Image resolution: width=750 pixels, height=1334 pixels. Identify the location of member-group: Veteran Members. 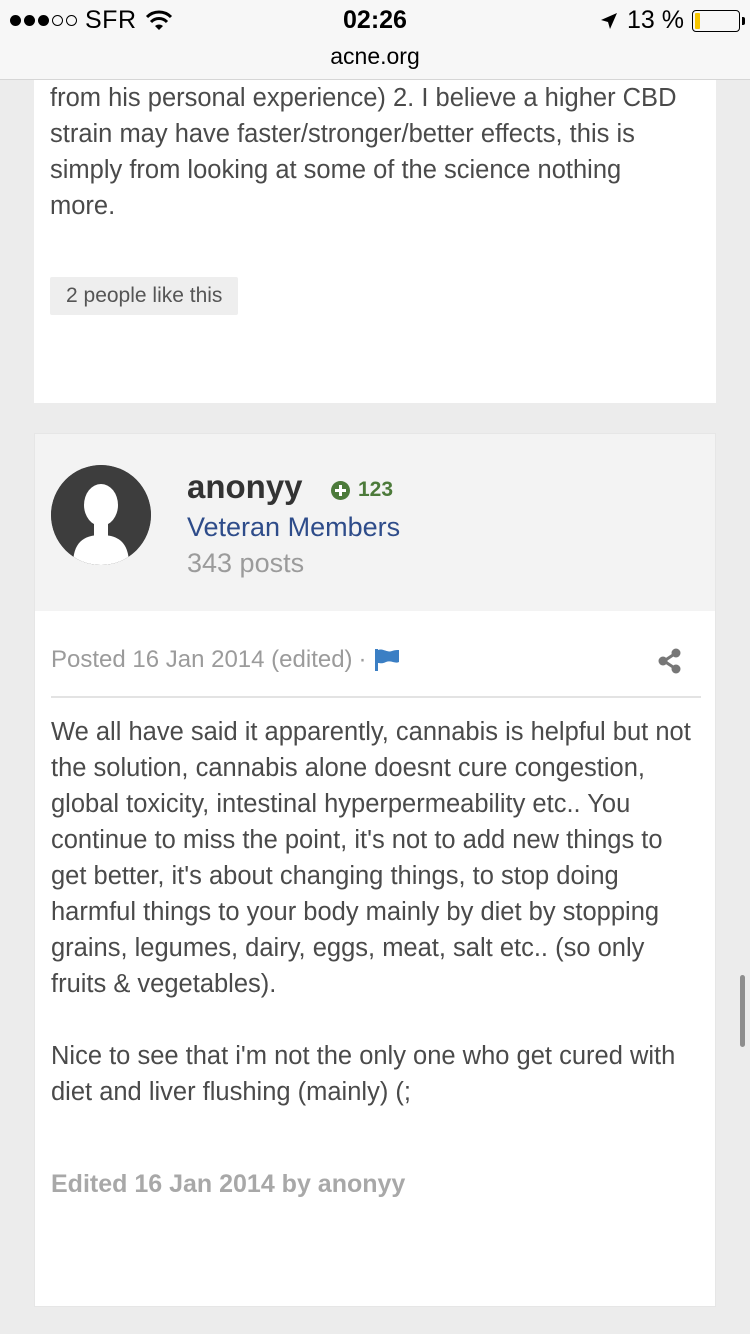
(294, 527).